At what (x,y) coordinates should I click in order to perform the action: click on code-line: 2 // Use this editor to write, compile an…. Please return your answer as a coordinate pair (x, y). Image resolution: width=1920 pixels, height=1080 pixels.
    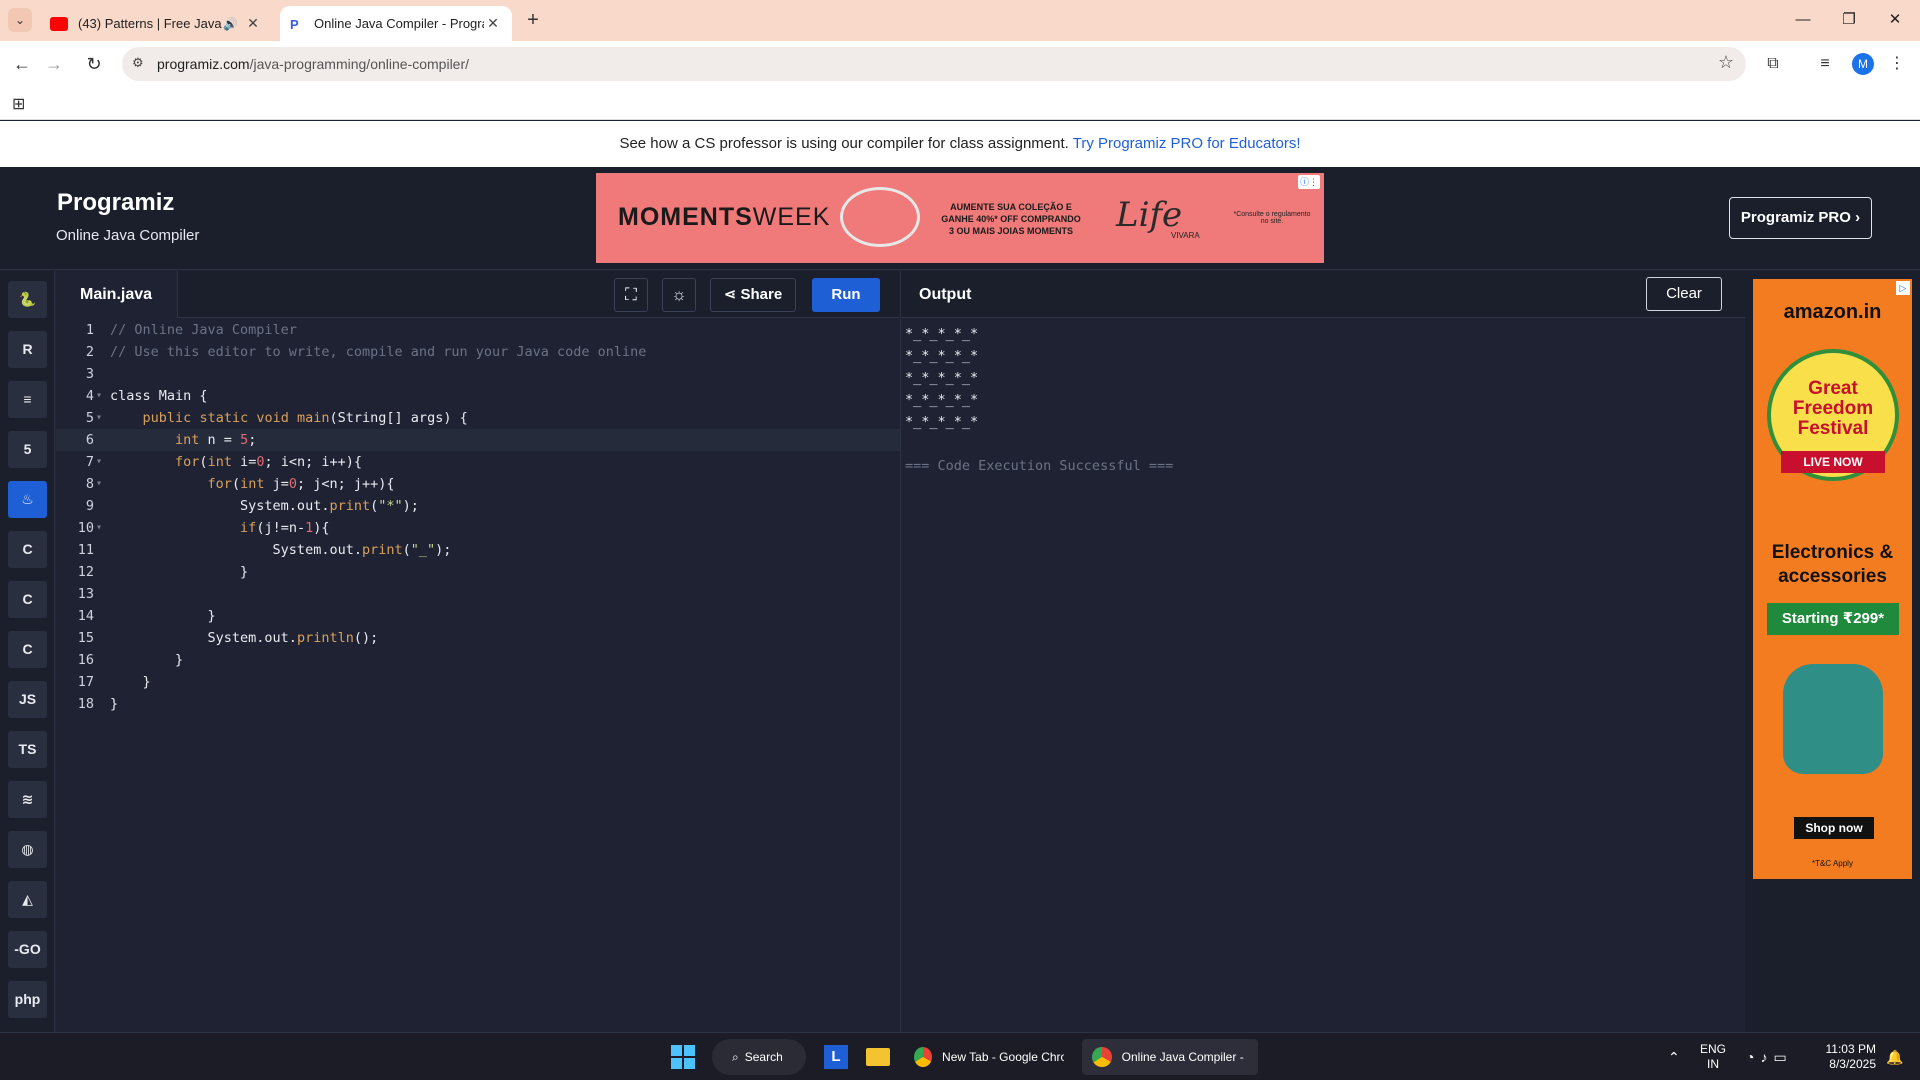
    Looking at the image, I should click on (478, 352).